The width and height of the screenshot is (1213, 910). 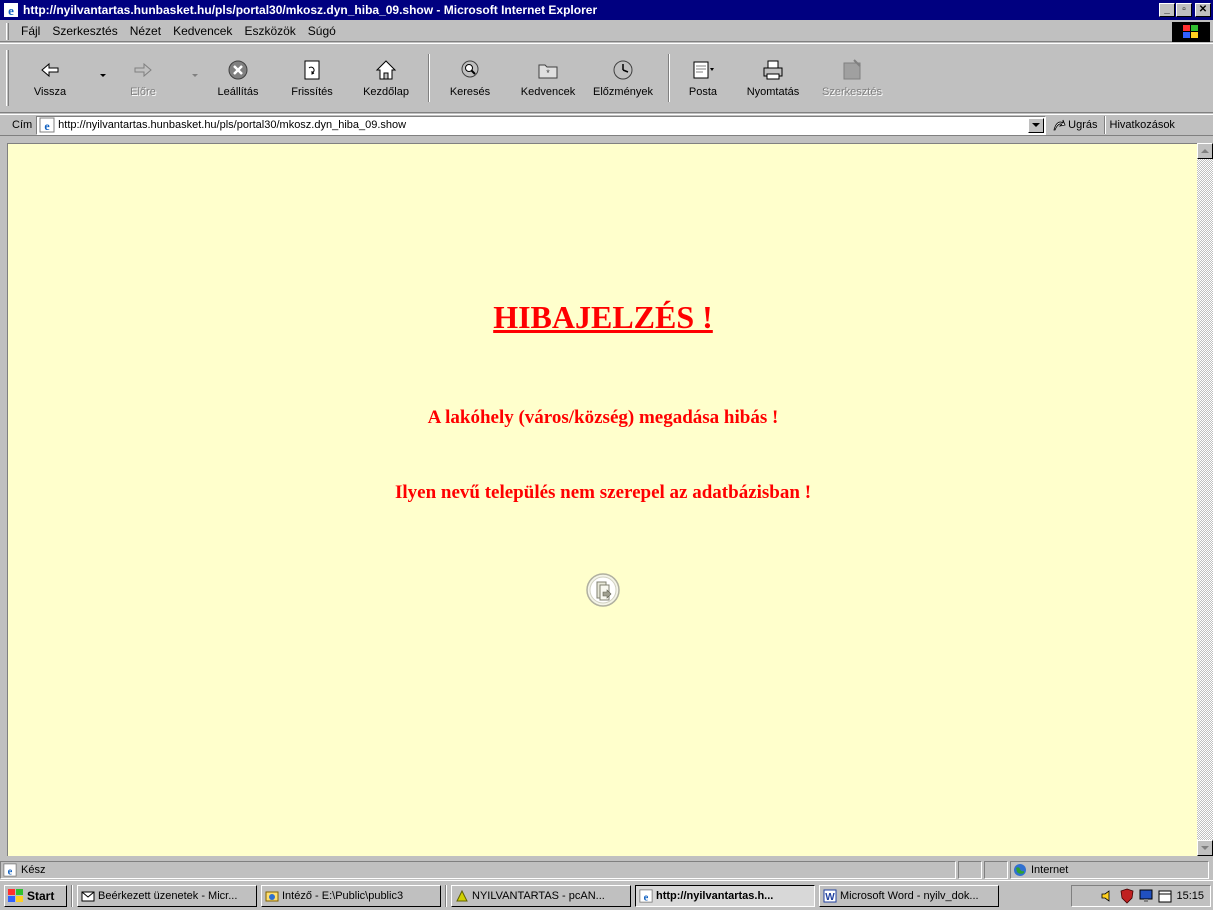 What do you see at coordinates (238, 78) in the screenshot?
I see `stop-button: Leállítás` at bounding box center [238, 78].